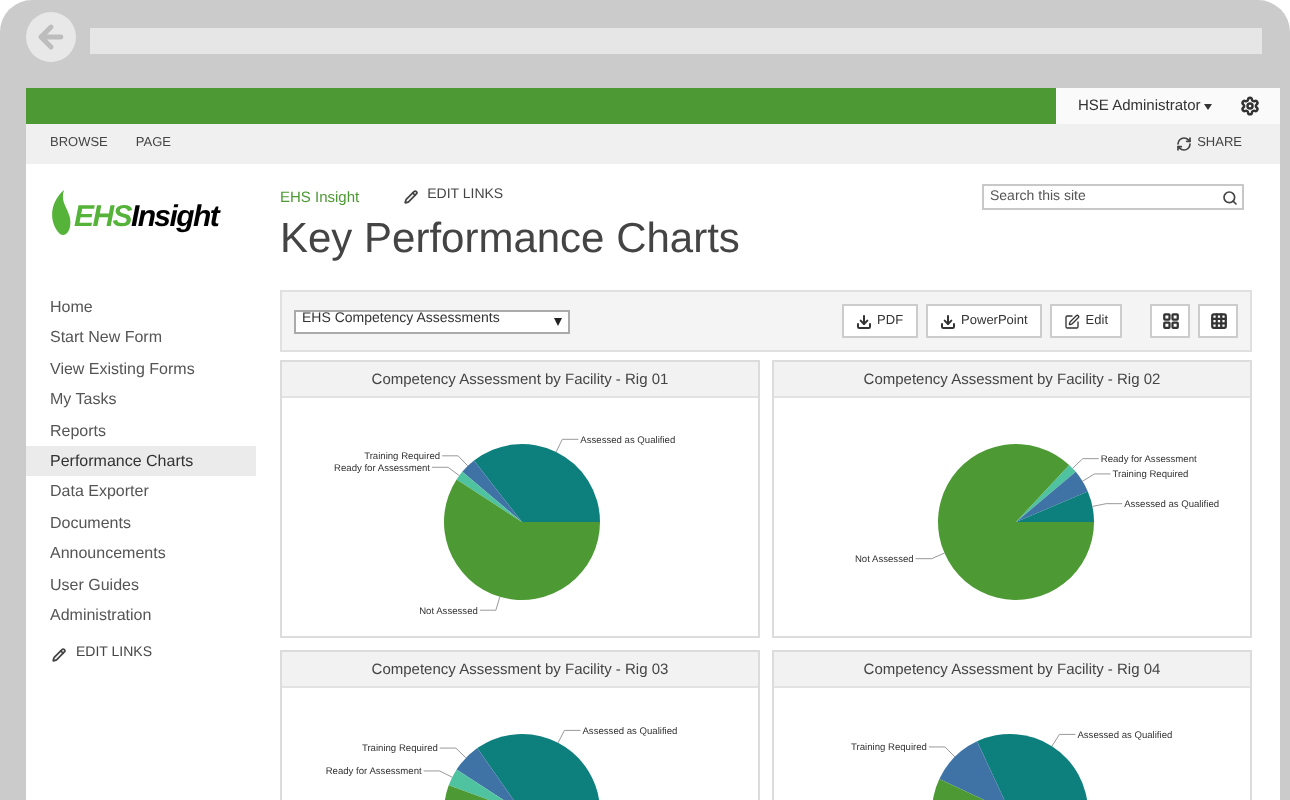 The image size is (1290, 800). I want to click on nav-item: View Existing Forms, so click(141, 369).